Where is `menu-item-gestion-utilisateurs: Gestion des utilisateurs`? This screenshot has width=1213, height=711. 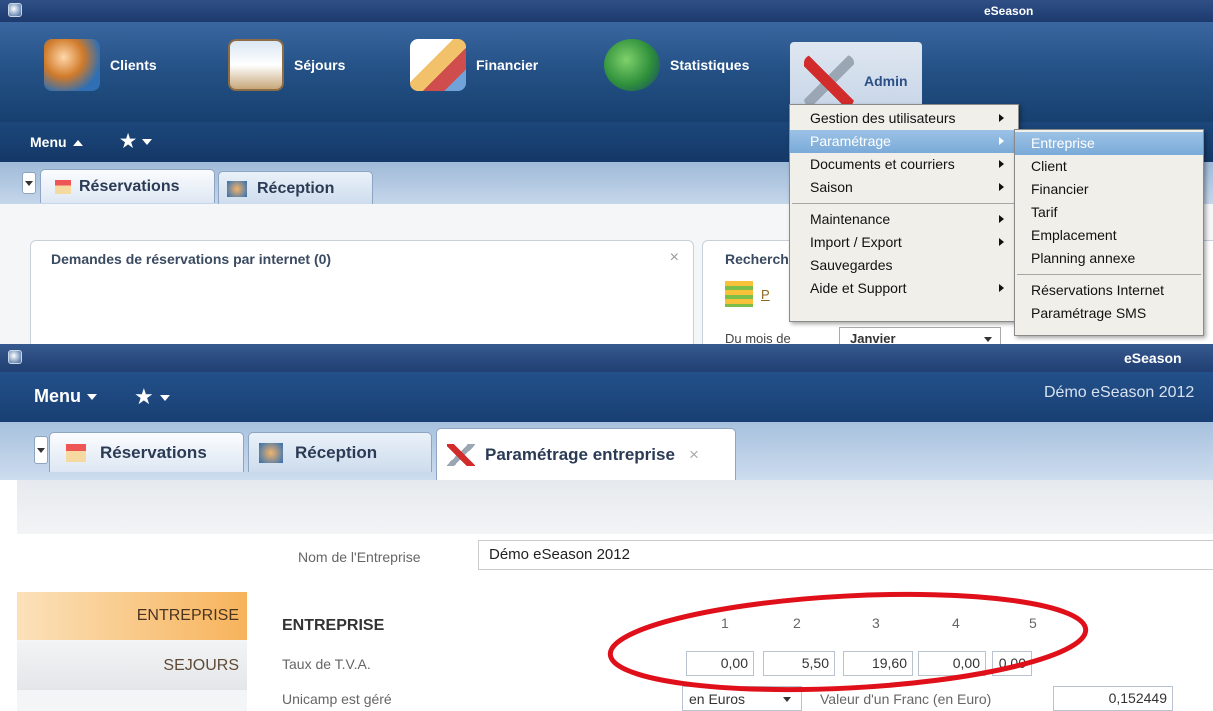 menu-item-gestion-utilisateurs: Gestion des utilisateurs is located at coordinates (904, 118).